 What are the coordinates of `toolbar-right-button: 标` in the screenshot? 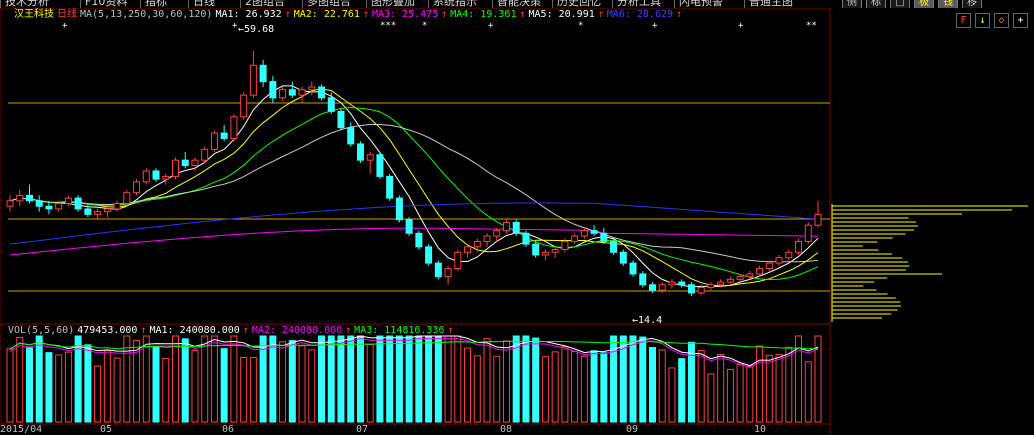 It's located at (876, 4).